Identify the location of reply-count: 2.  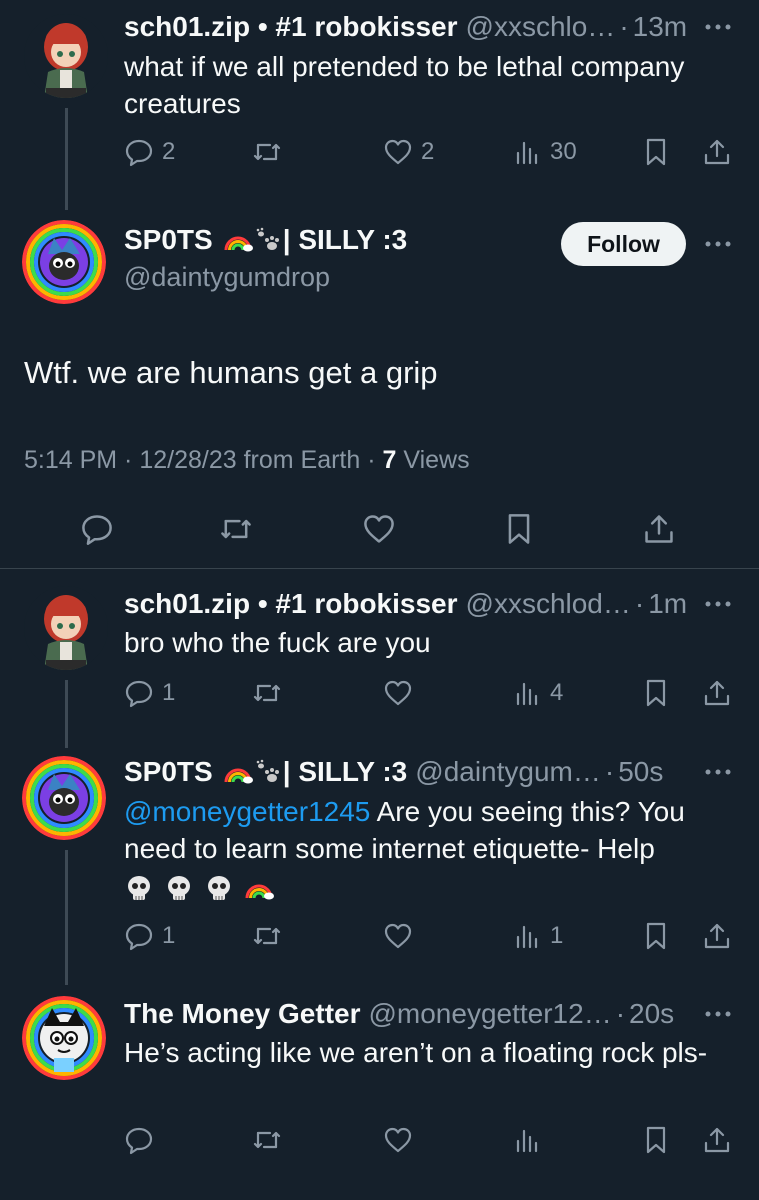
(169, 151).